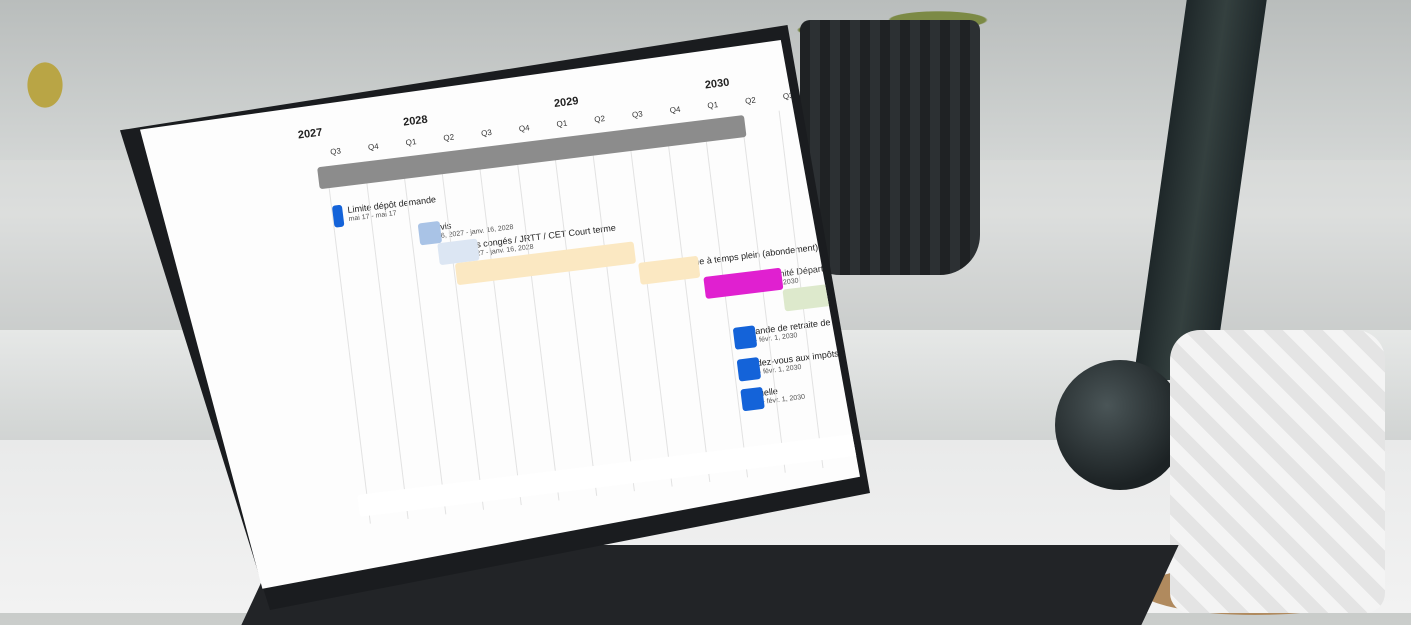 This screenshot has height=625, width=1411. I want to click on year-label: 2028, so click(415, 121).